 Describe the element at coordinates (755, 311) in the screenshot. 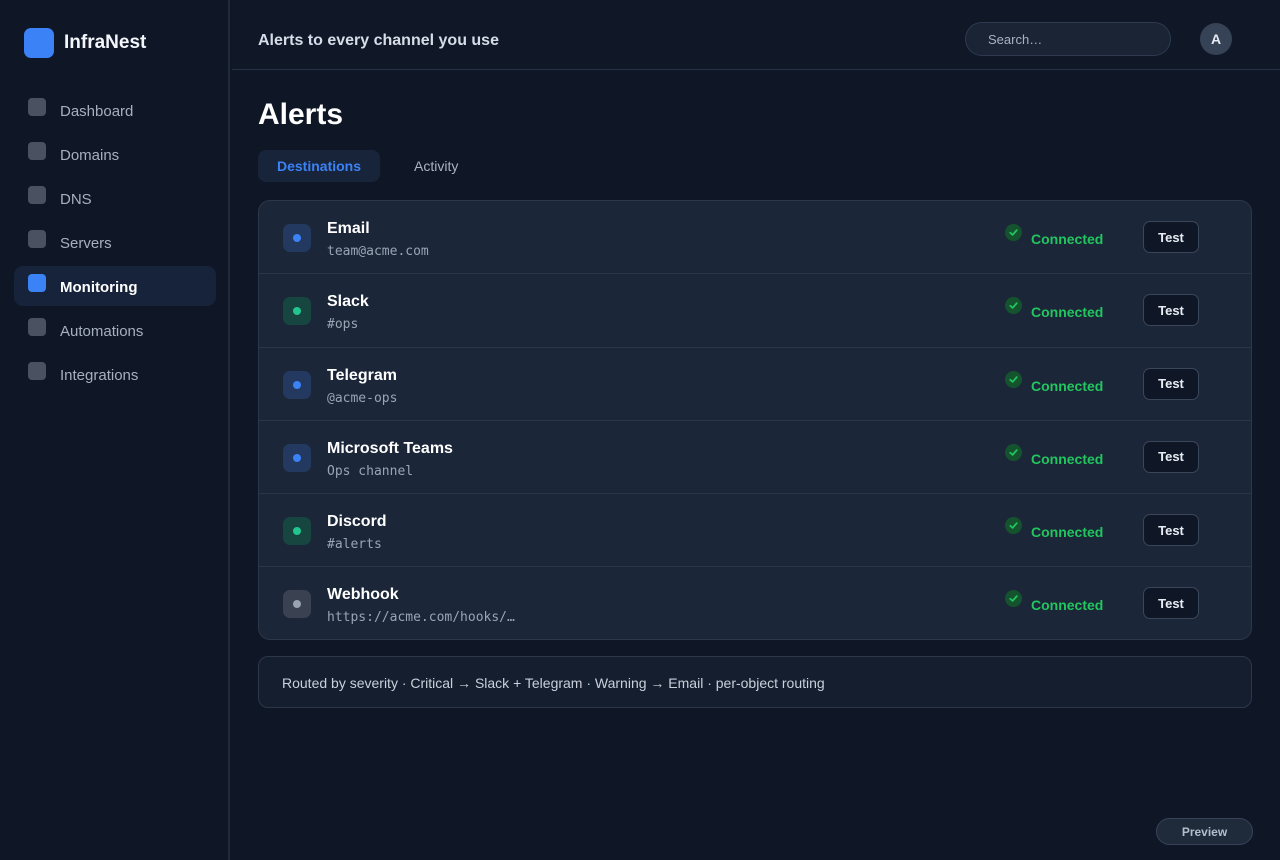

I see `destination-row-slack: Slack #ops Connected Test` at that location.